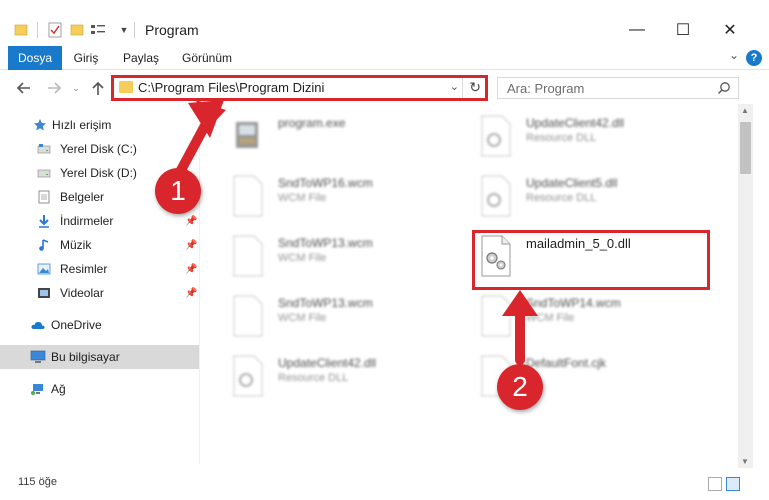 Image resolution: width=769 pixels, height=500 pixels. What do you see at coordinates (44, 245) in the screenshot?
I see `music-icon` at bounding box center [44, 245].